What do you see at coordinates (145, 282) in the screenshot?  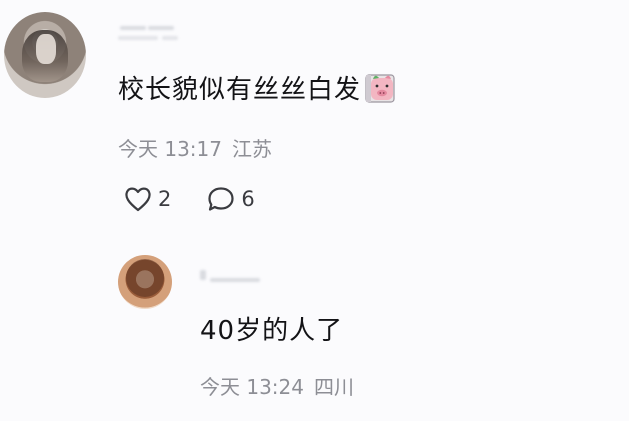 I see `reply-avatar` at bounding box center [145, 282].